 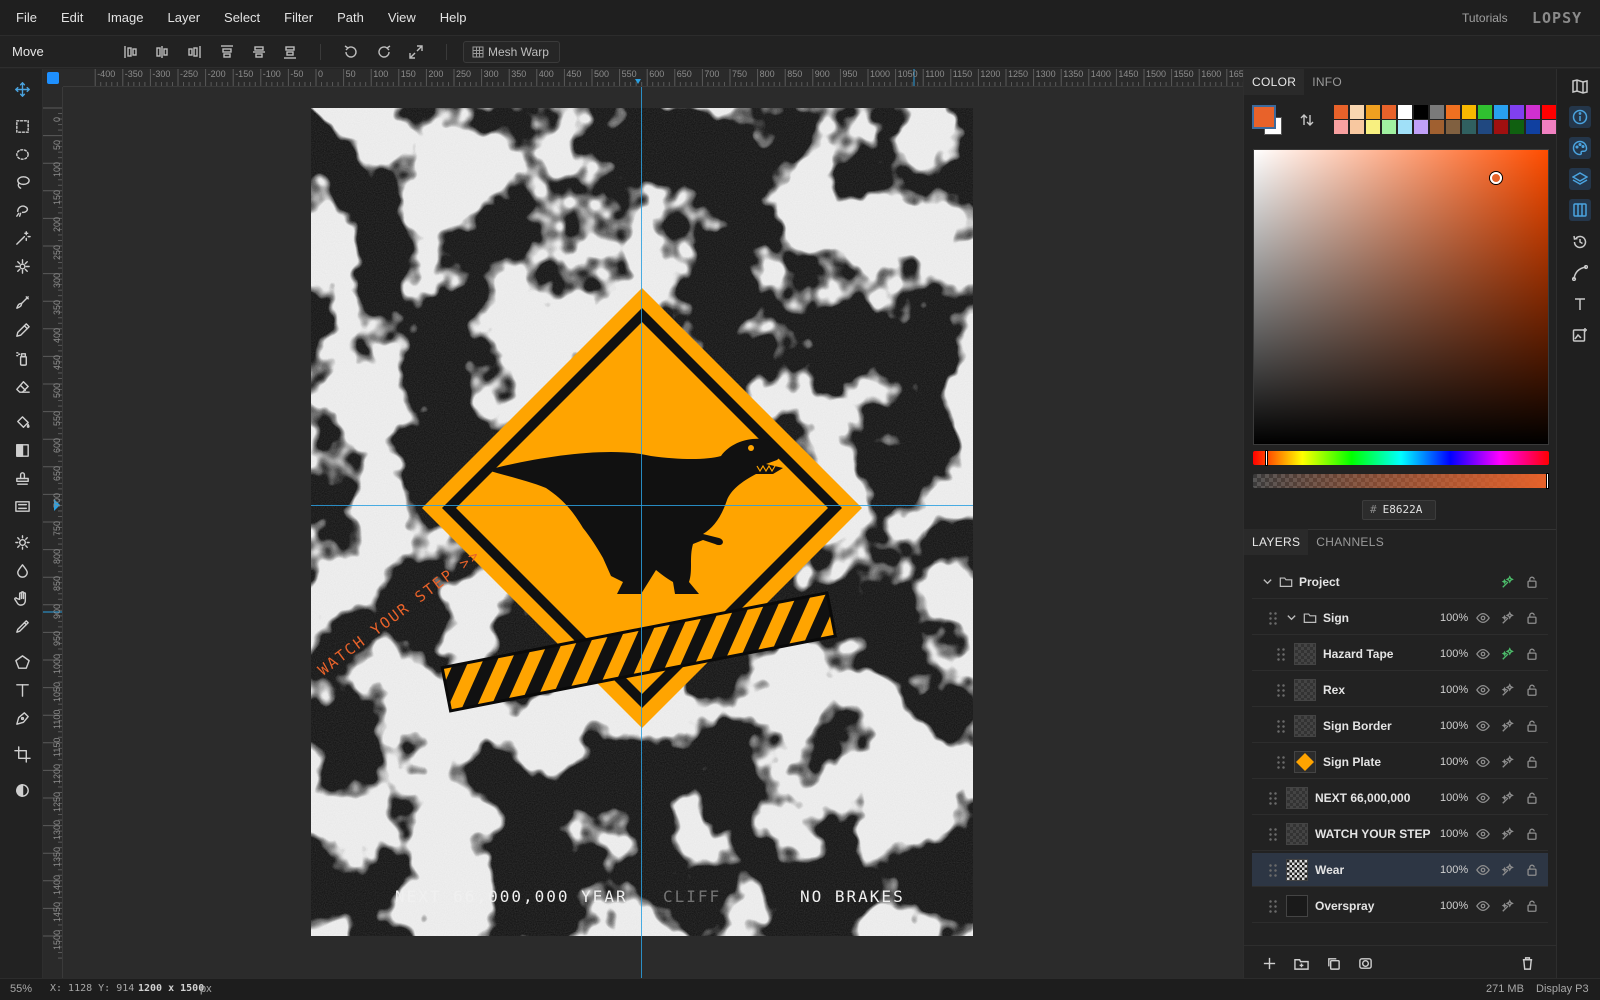 What do you see at coordinates (1400, 762) in the screenshot?
I see `layer-row: Sign Plate 100%` at bounding box center [1400, 762].